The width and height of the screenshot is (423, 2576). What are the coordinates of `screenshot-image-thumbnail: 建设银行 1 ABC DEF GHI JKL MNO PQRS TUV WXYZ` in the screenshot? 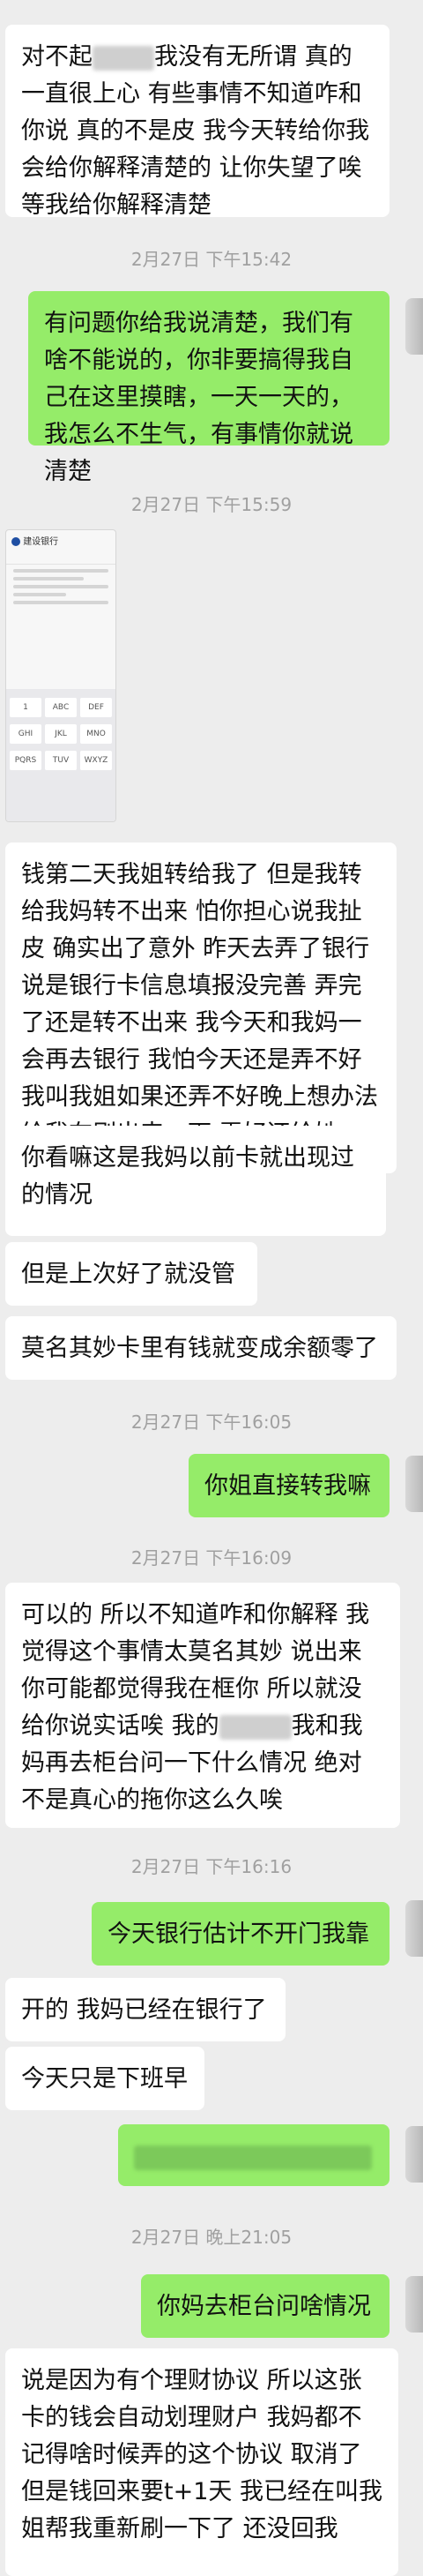 It's located at (60, 676).